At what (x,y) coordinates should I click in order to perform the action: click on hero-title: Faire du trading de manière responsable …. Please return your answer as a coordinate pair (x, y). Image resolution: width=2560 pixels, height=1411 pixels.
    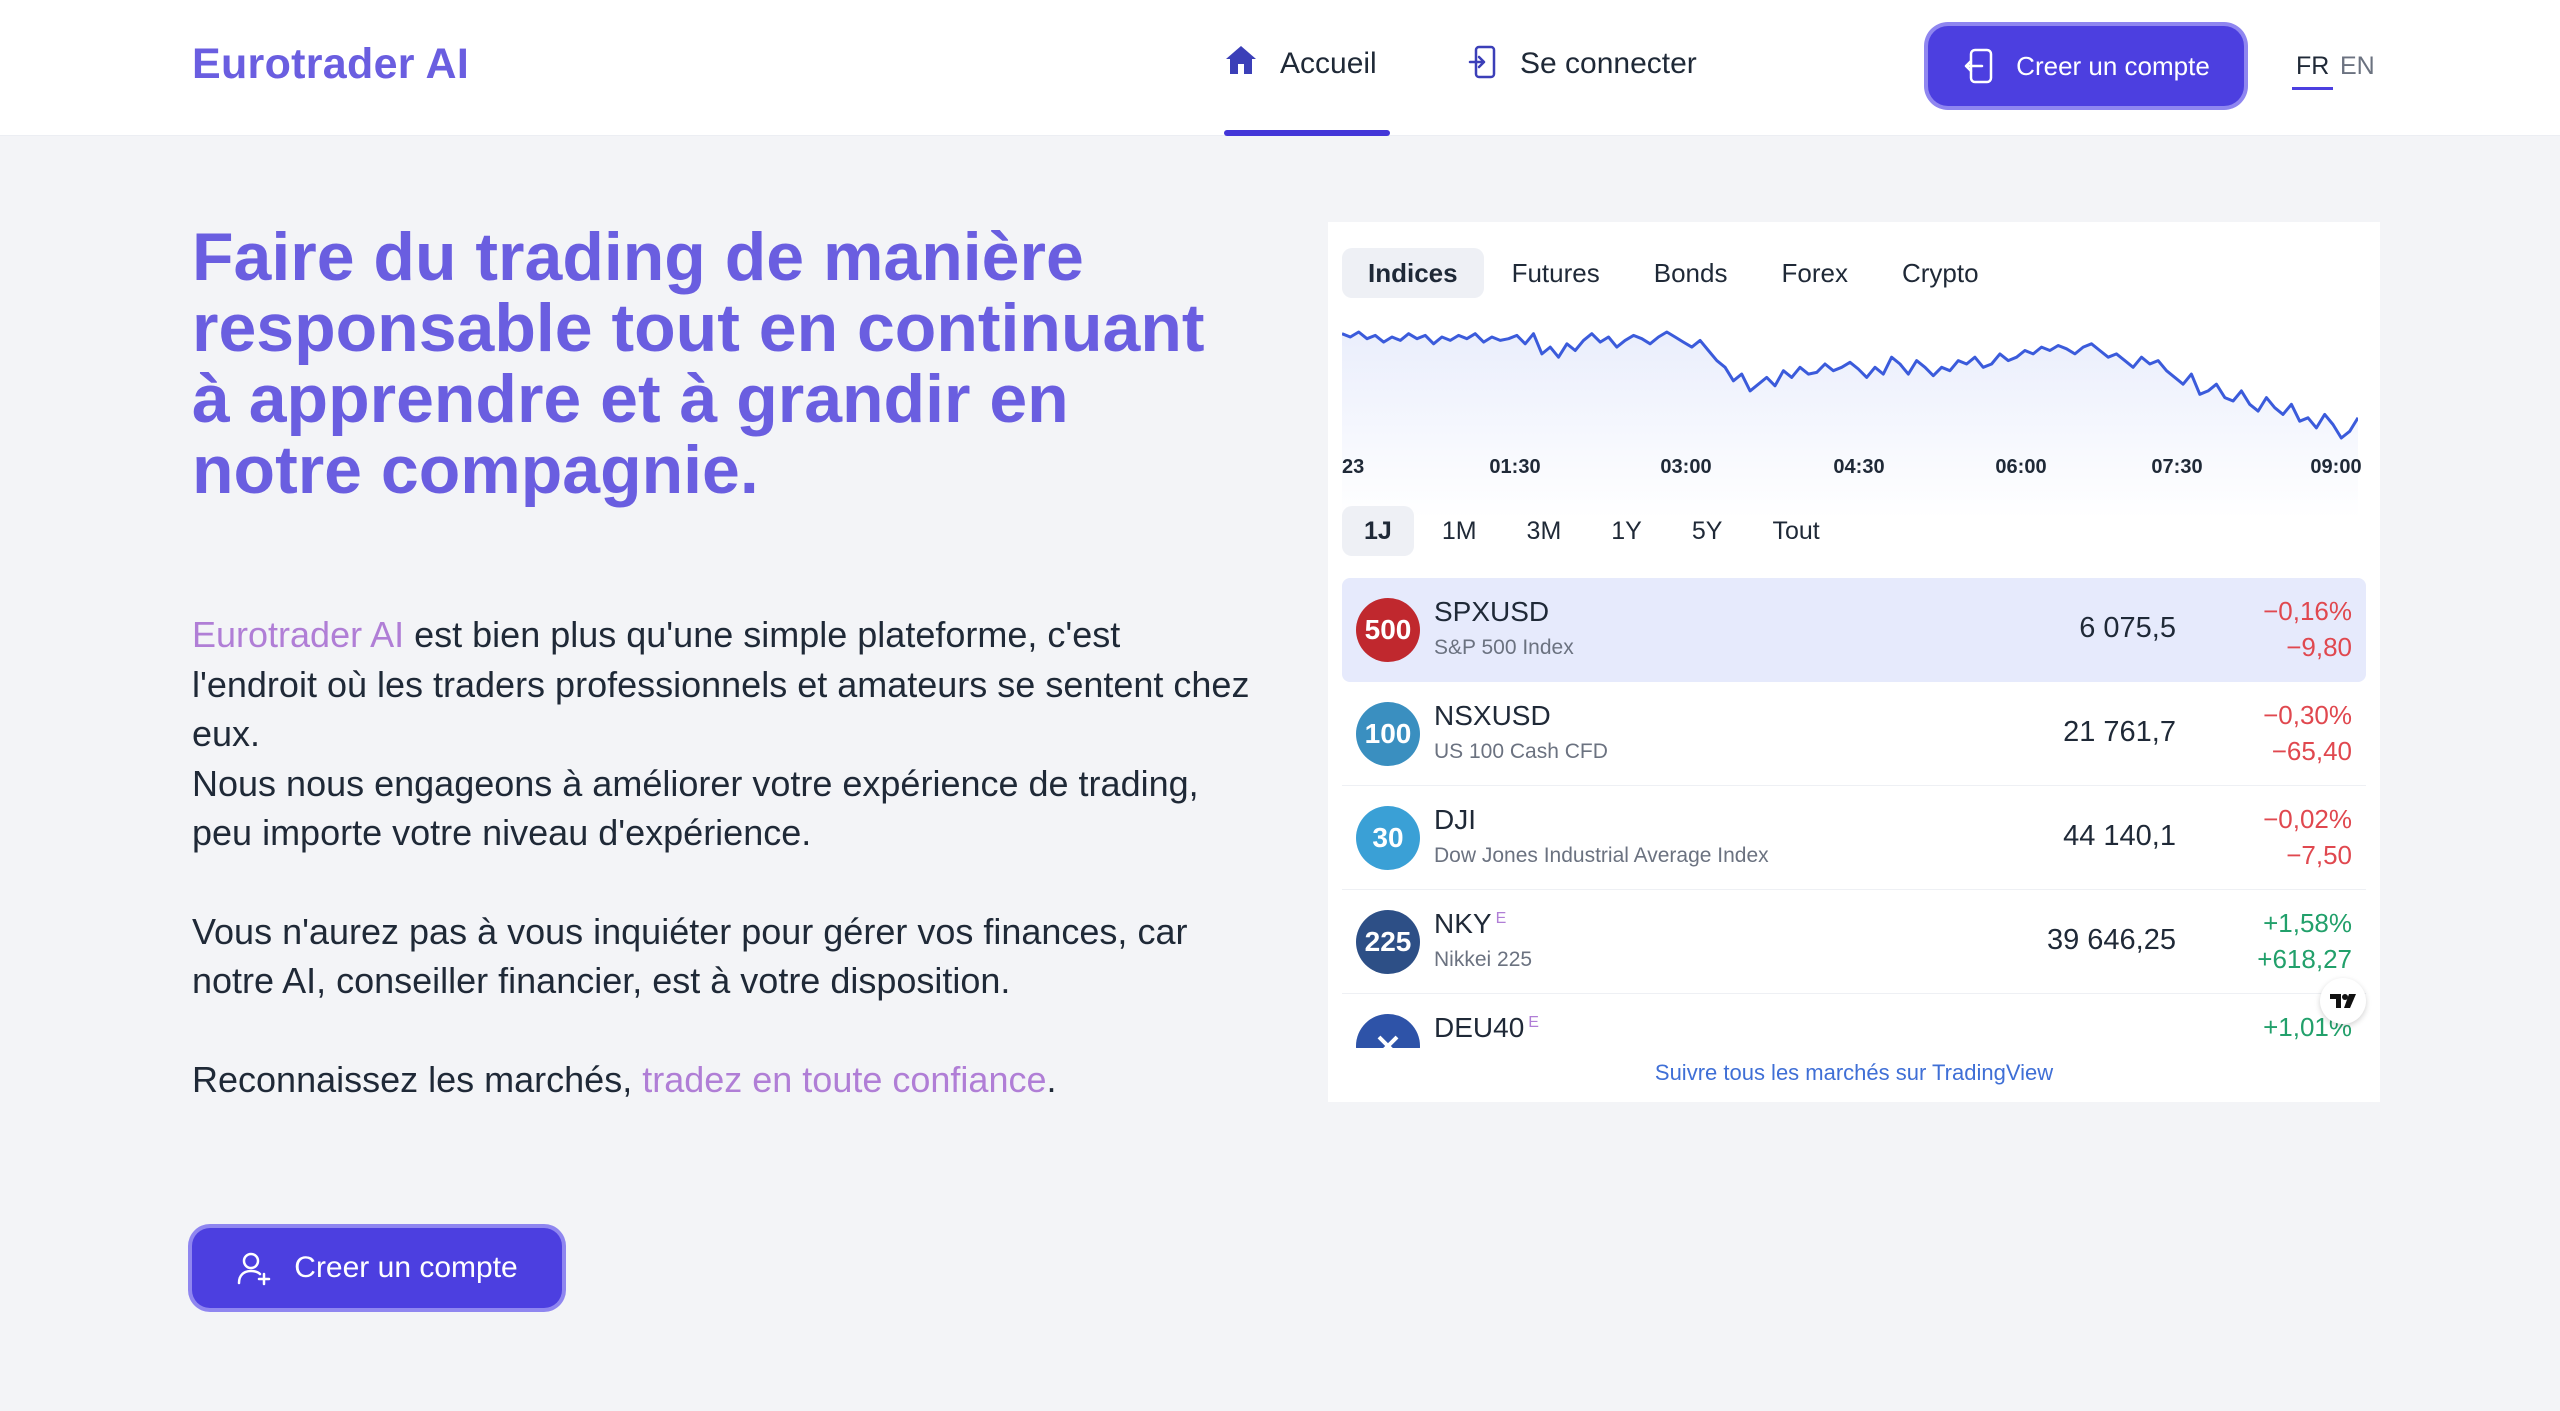
    Looking at the image, I should click on (698, 363).